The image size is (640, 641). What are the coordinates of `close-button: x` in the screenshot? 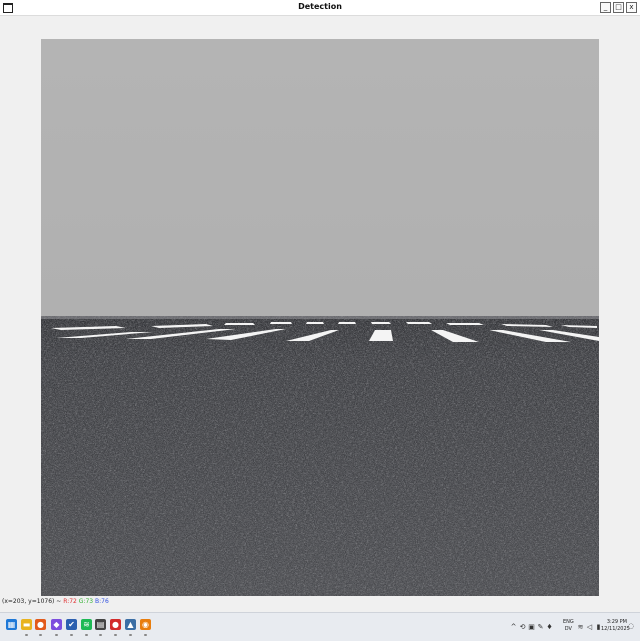 It's located at (631, 7).